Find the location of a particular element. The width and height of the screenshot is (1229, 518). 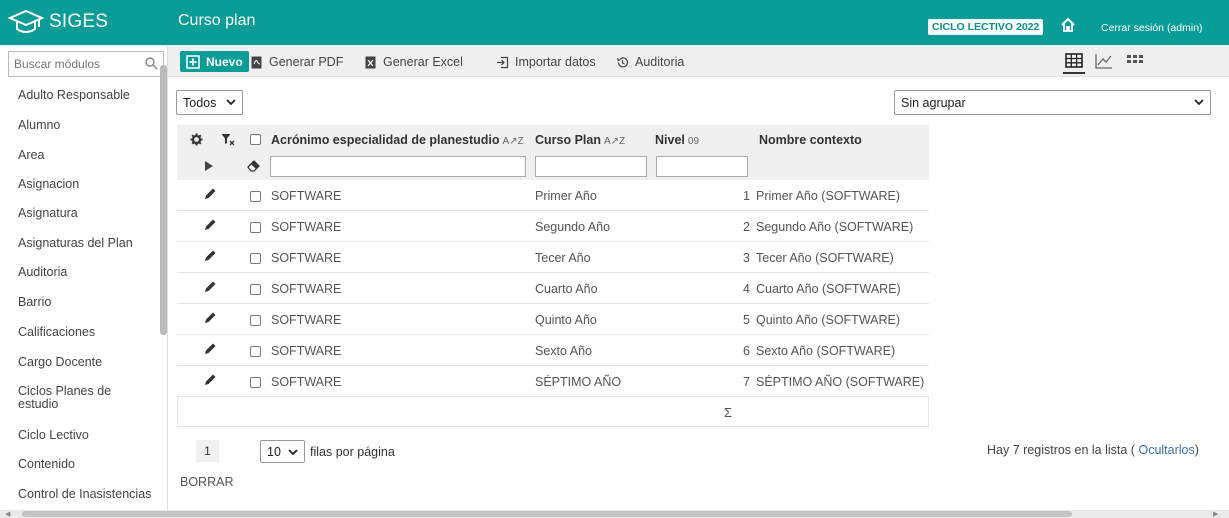

filter-input-level is located at coordinates (702, 166).